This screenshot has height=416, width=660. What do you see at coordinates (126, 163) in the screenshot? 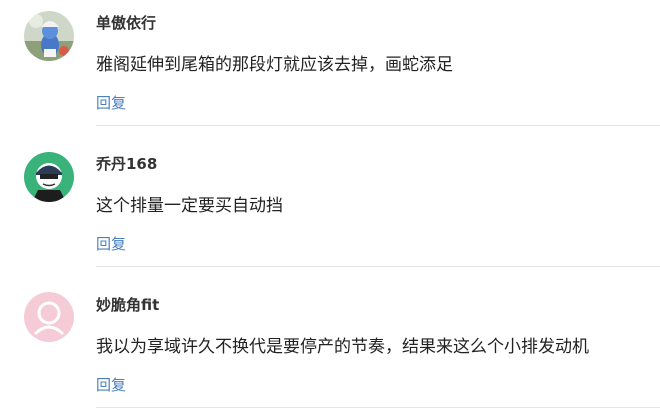
I see `username: 乔丹168` at bounding box center [126, 163].